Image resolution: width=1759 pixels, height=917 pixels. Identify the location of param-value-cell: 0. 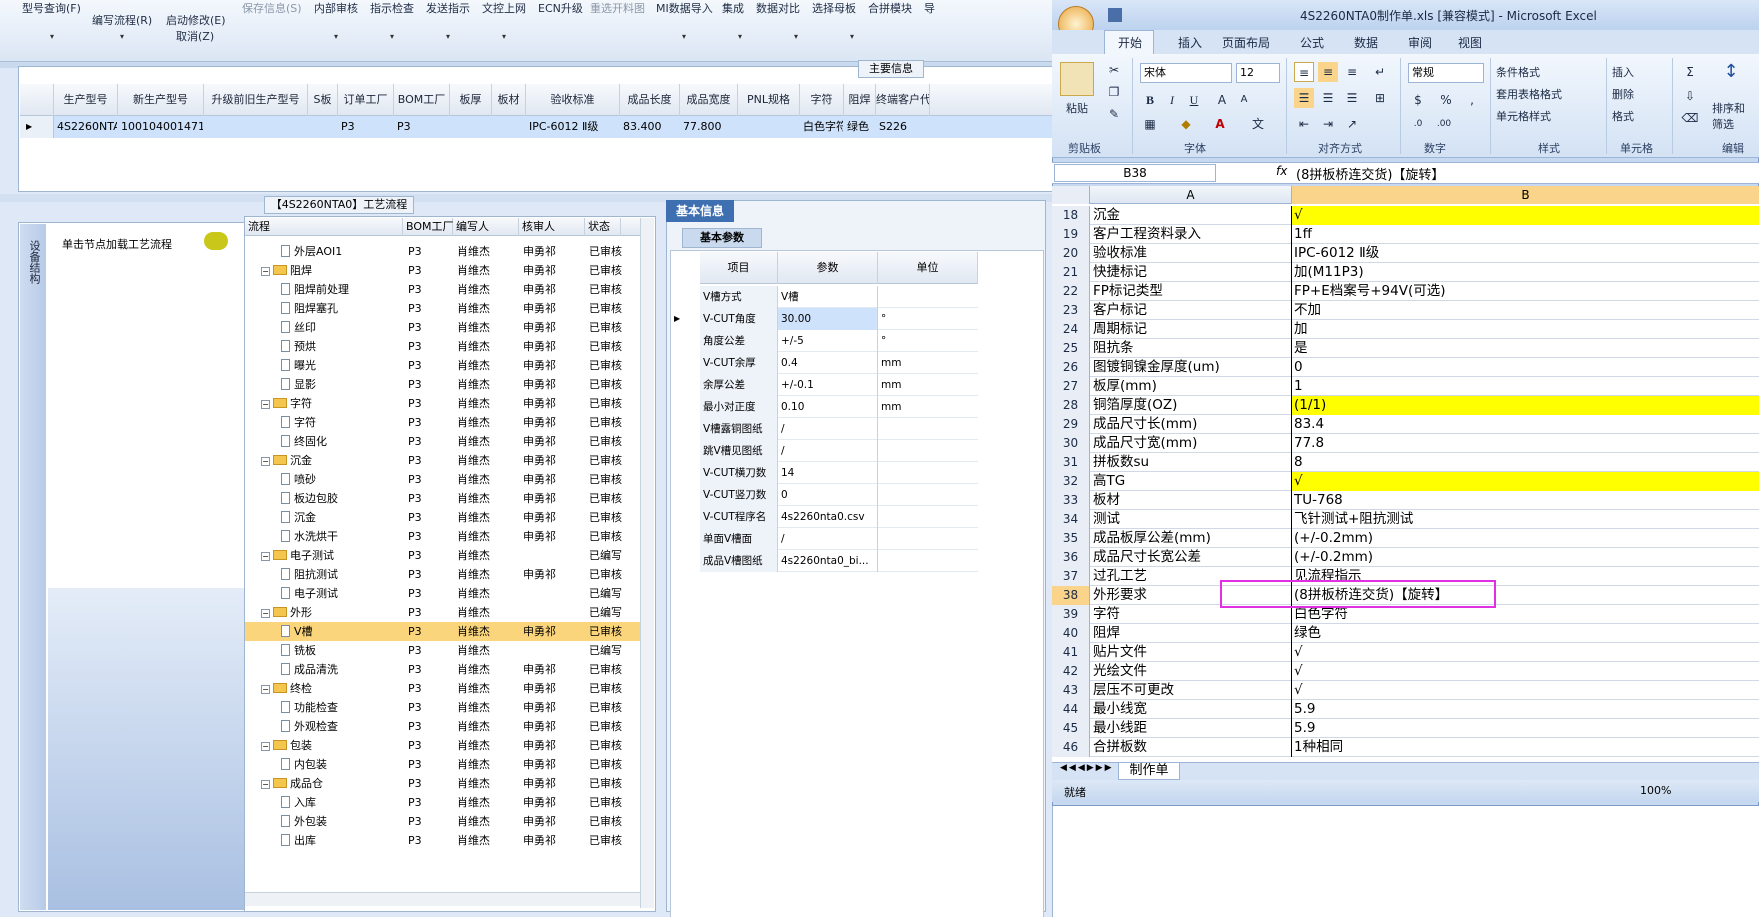
(828, 495).